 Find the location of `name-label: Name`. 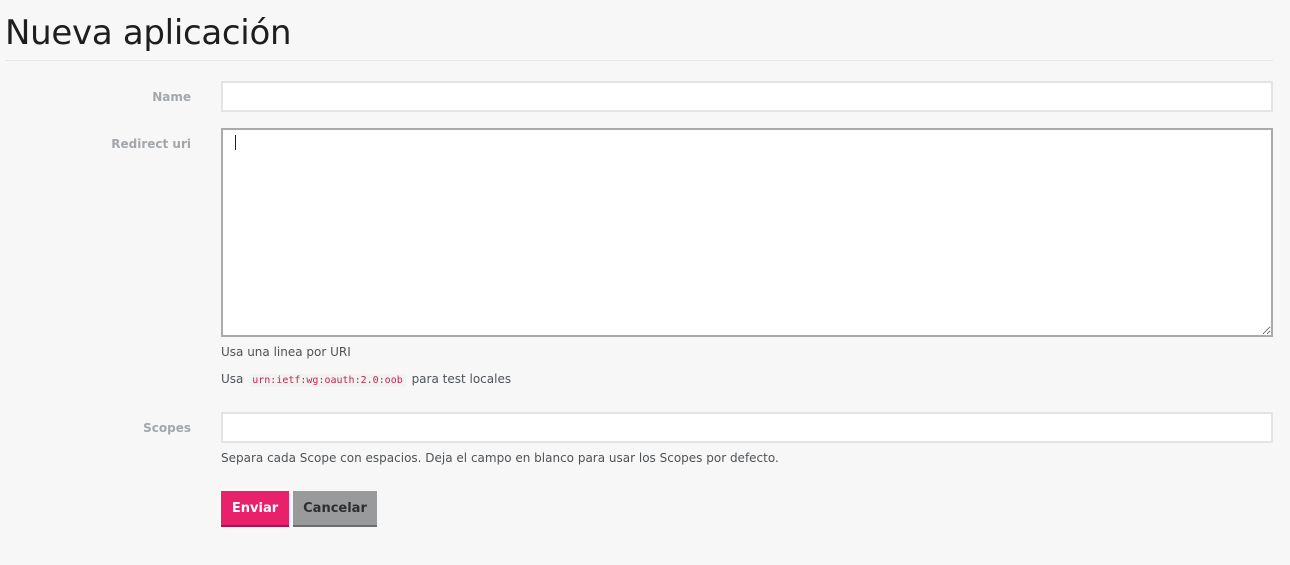

name-label: Name is located at coordinates (171, 97).